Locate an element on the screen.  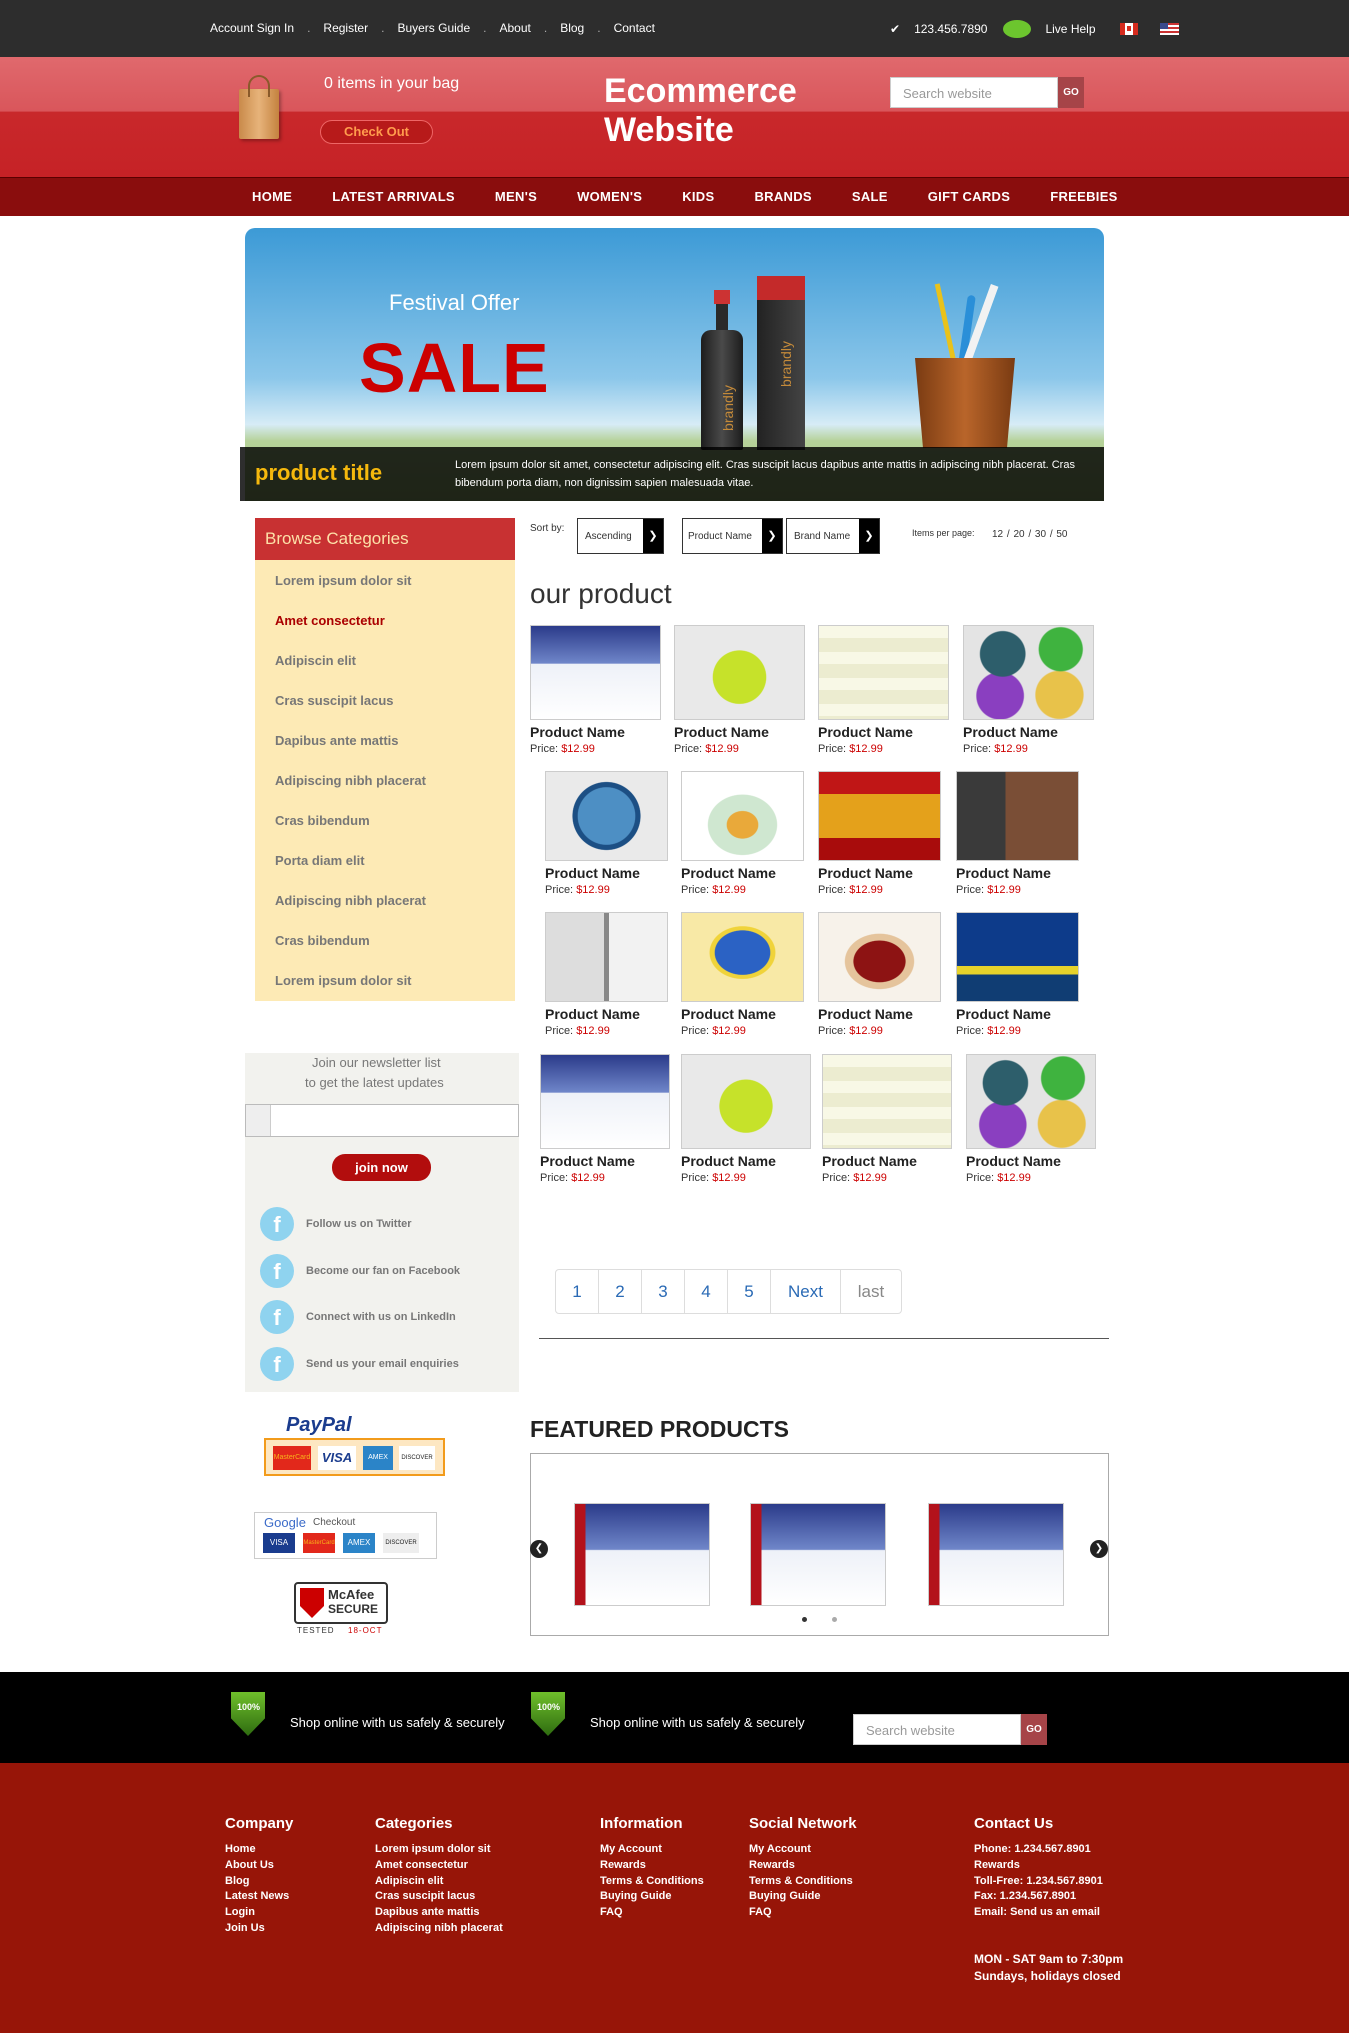
footer-link: Adipiscing nibh placerat is located at coordinates (439, 1929).